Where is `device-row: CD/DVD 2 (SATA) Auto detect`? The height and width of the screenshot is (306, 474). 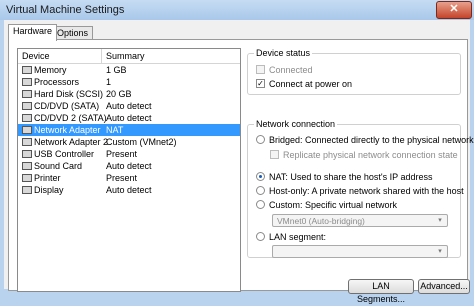 device-row: CD/DVD 2 (SATA) Auto detect is located at coordinates (129, 118).